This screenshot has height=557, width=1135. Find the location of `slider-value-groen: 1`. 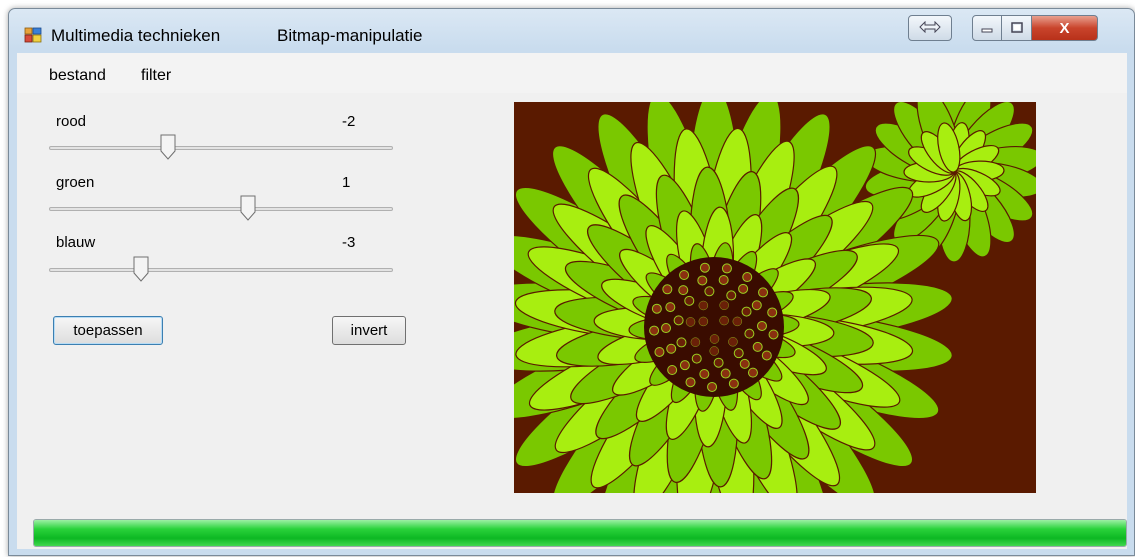

slider-value-groen: 1 is located at coordinates (346, 182).